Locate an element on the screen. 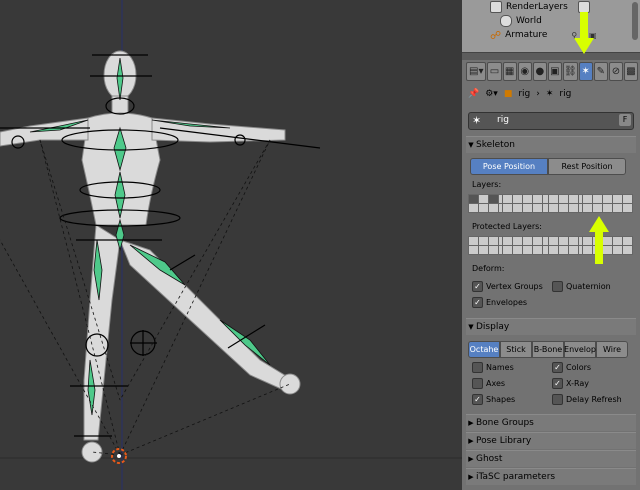 This screenshot has width=640, height=490. tab-armature-data: ✶ is located at coordinates (585, 71).